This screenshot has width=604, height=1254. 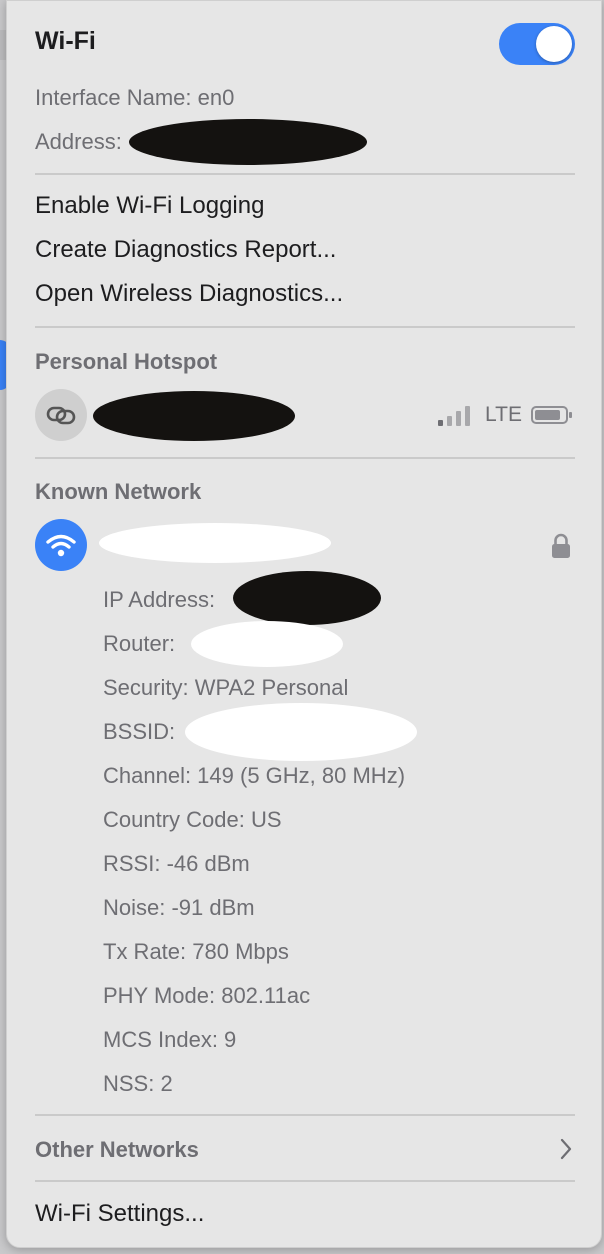 I want to click on redacted-network-name, so click(x=215, y=543).